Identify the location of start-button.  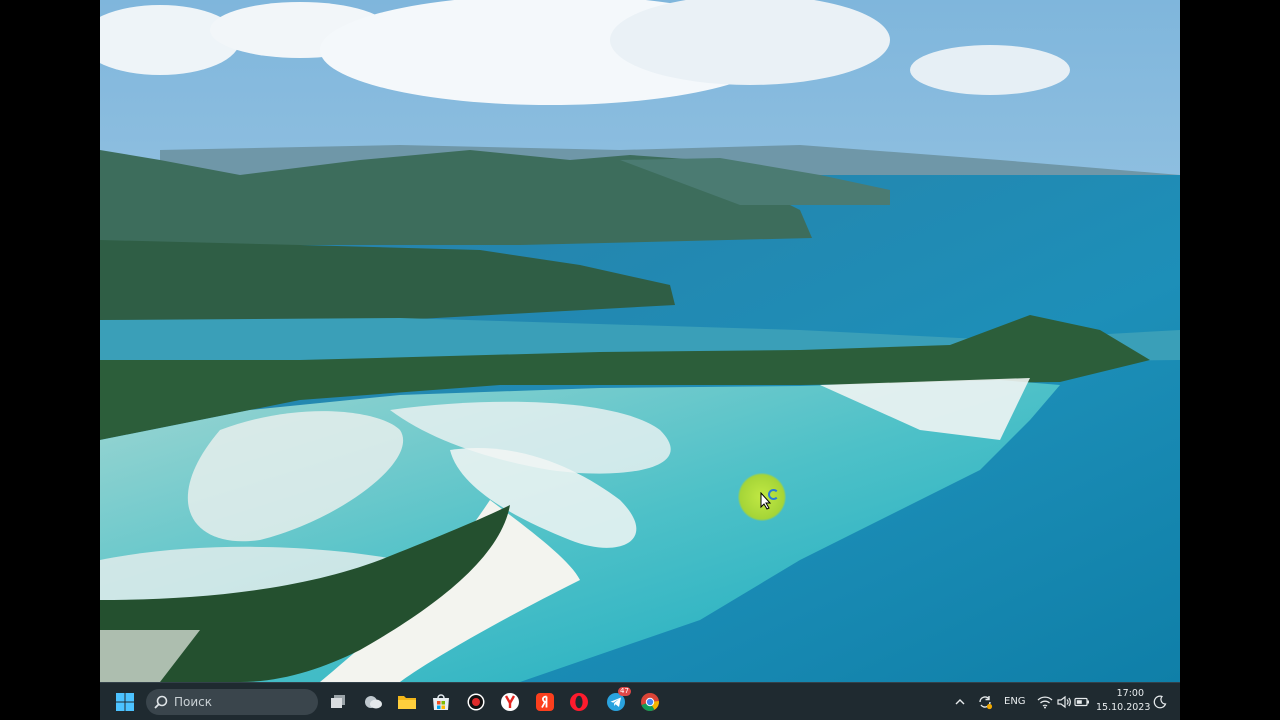
(125, 702).